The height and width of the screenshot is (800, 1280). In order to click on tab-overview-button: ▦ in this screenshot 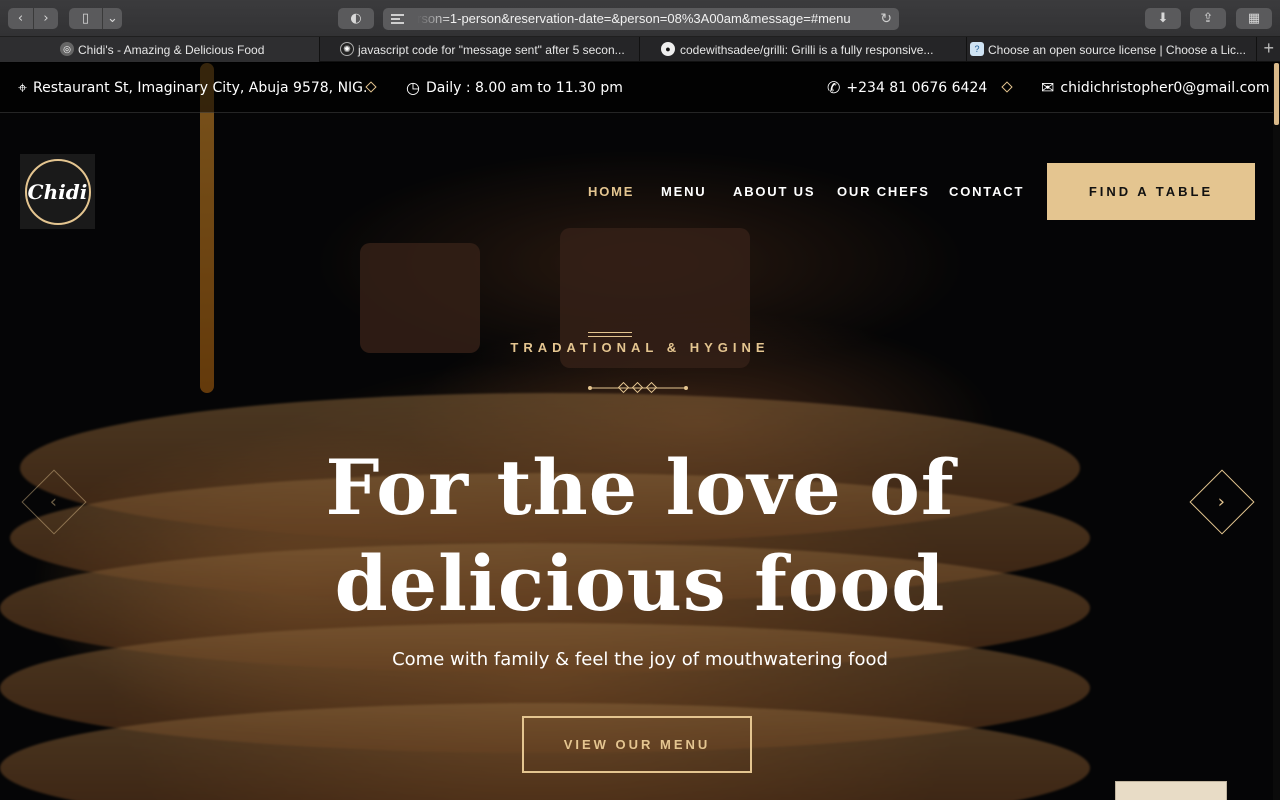, I will do `click(1254, 18)`.